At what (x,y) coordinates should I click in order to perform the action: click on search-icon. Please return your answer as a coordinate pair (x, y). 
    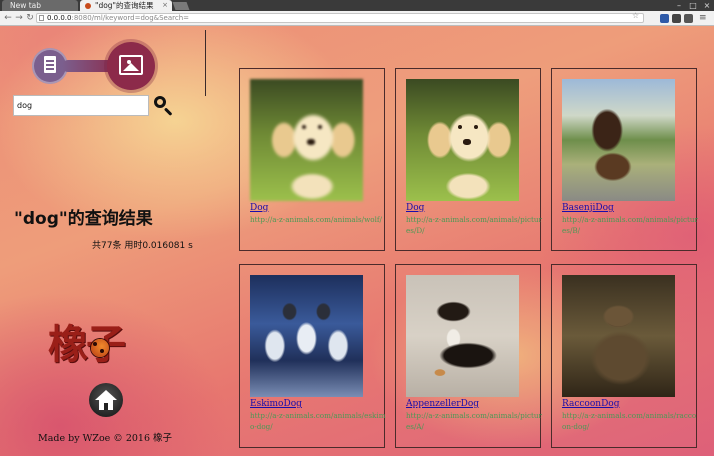
    Looking at the image, I should click on (160, 102).